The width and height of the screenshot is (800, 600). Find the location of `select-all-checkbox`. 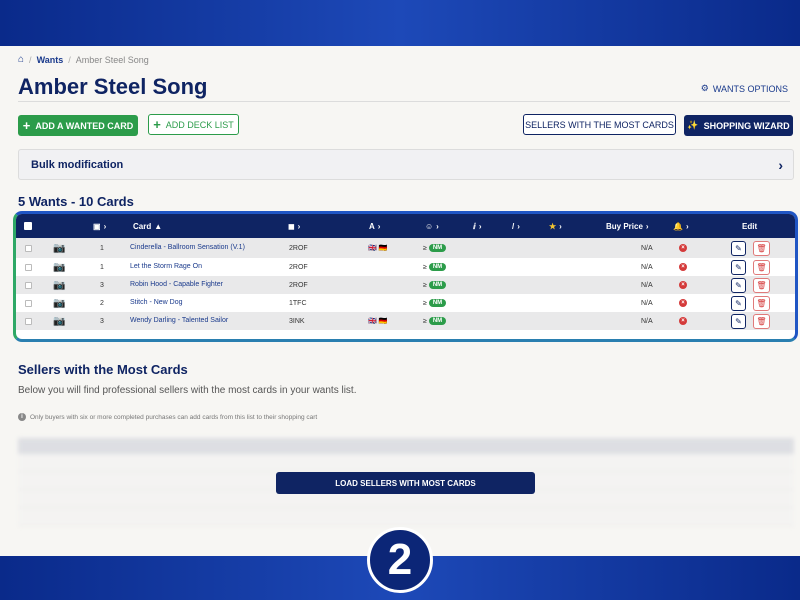

select-all-checkbox is located at coordinates (28, 226).